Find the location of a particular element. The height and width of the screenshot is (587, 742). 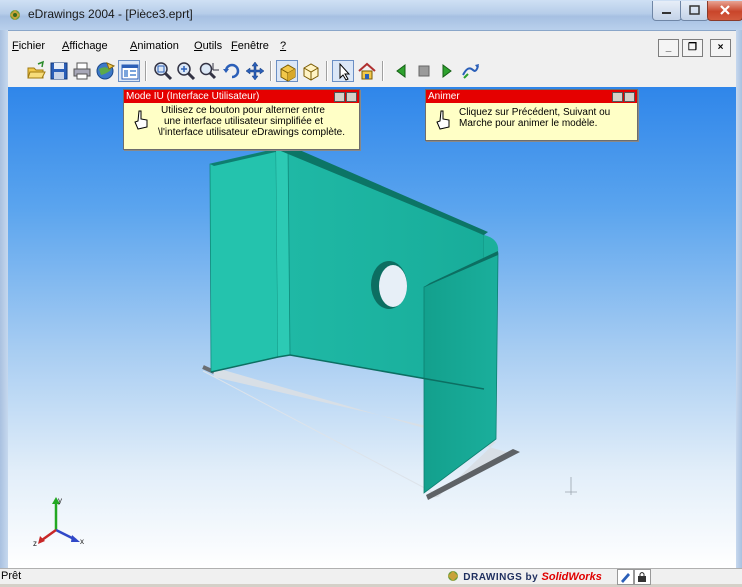

stop-icon is located at coordinates (424, 71).